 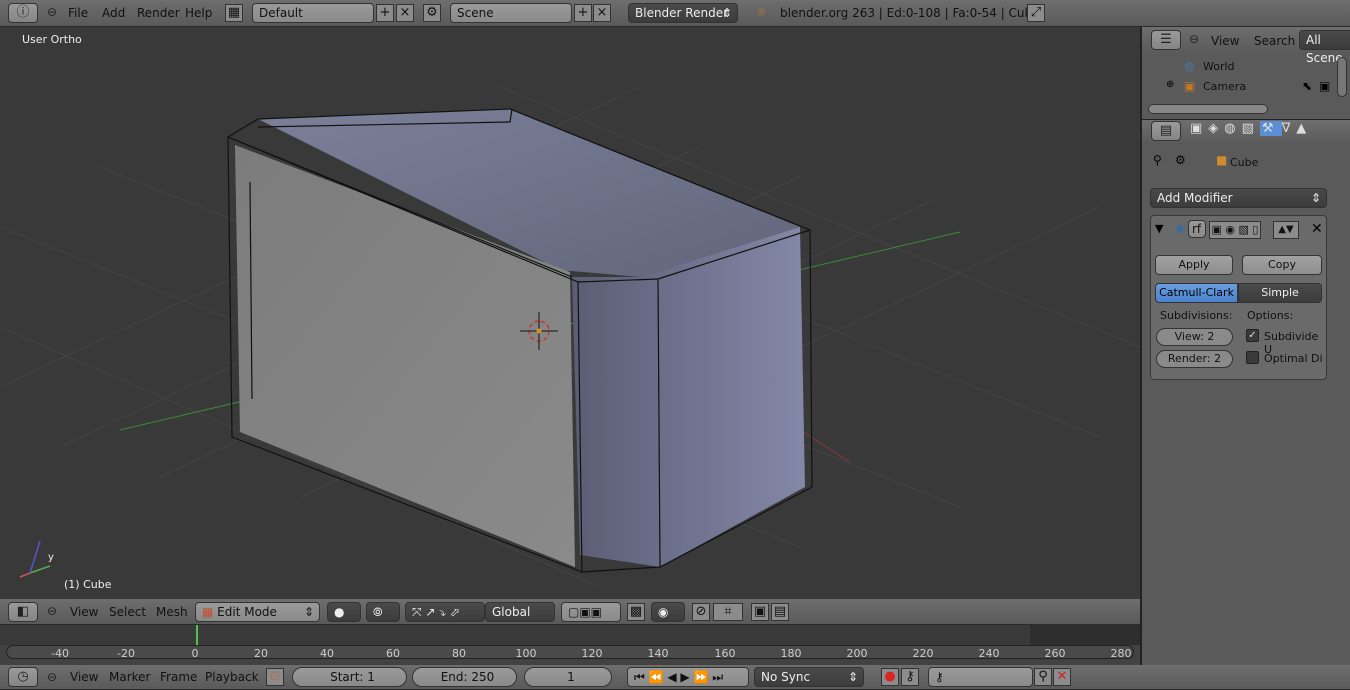 What do you see at coordinates (313, 13) in the screenshot?
I see `screen-layout-field: Default` at bounding box center [313, 13].